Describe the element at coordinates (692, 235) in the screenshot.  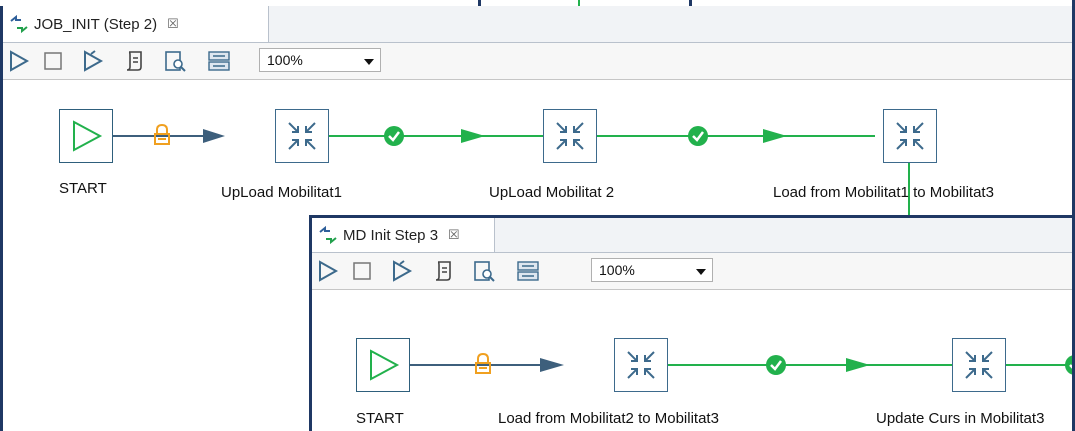
I see `tab-bar: MD Init Step 3 ☒` at that location.